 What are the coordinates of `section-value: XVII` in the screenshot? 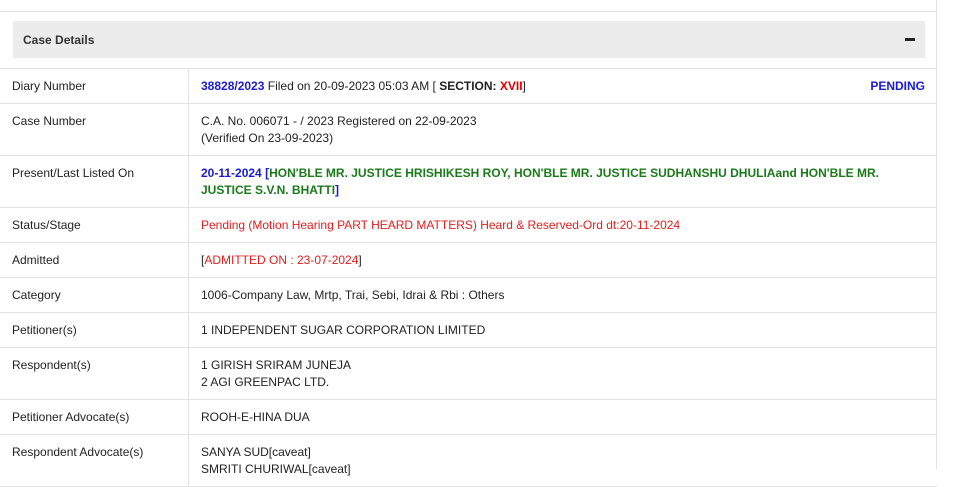 It's located at (511, 86).